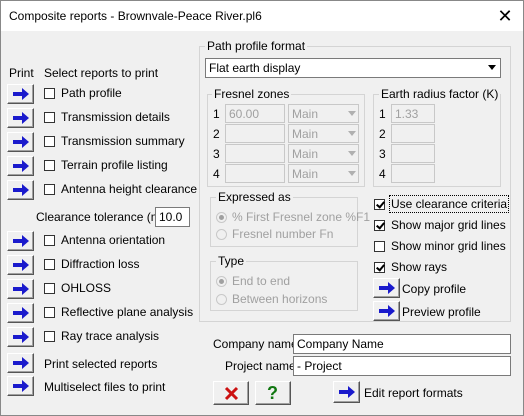  Describe the element at coordinates (413, 393) in the screenshot. I see `edit-report-formats-label: Edit report formats` at that location.